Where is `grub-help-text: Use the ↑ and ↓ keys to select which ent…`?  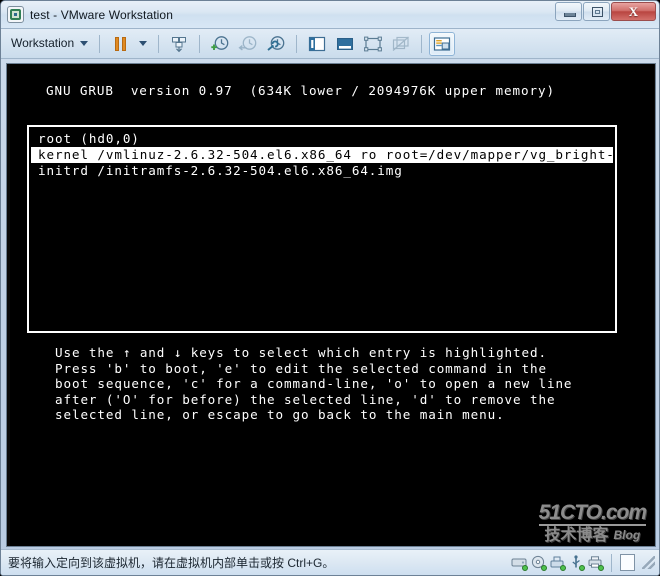
grub-help-text: Use the ↑ and ↓ keys to select which ent… is located at coordinates (313, 384).